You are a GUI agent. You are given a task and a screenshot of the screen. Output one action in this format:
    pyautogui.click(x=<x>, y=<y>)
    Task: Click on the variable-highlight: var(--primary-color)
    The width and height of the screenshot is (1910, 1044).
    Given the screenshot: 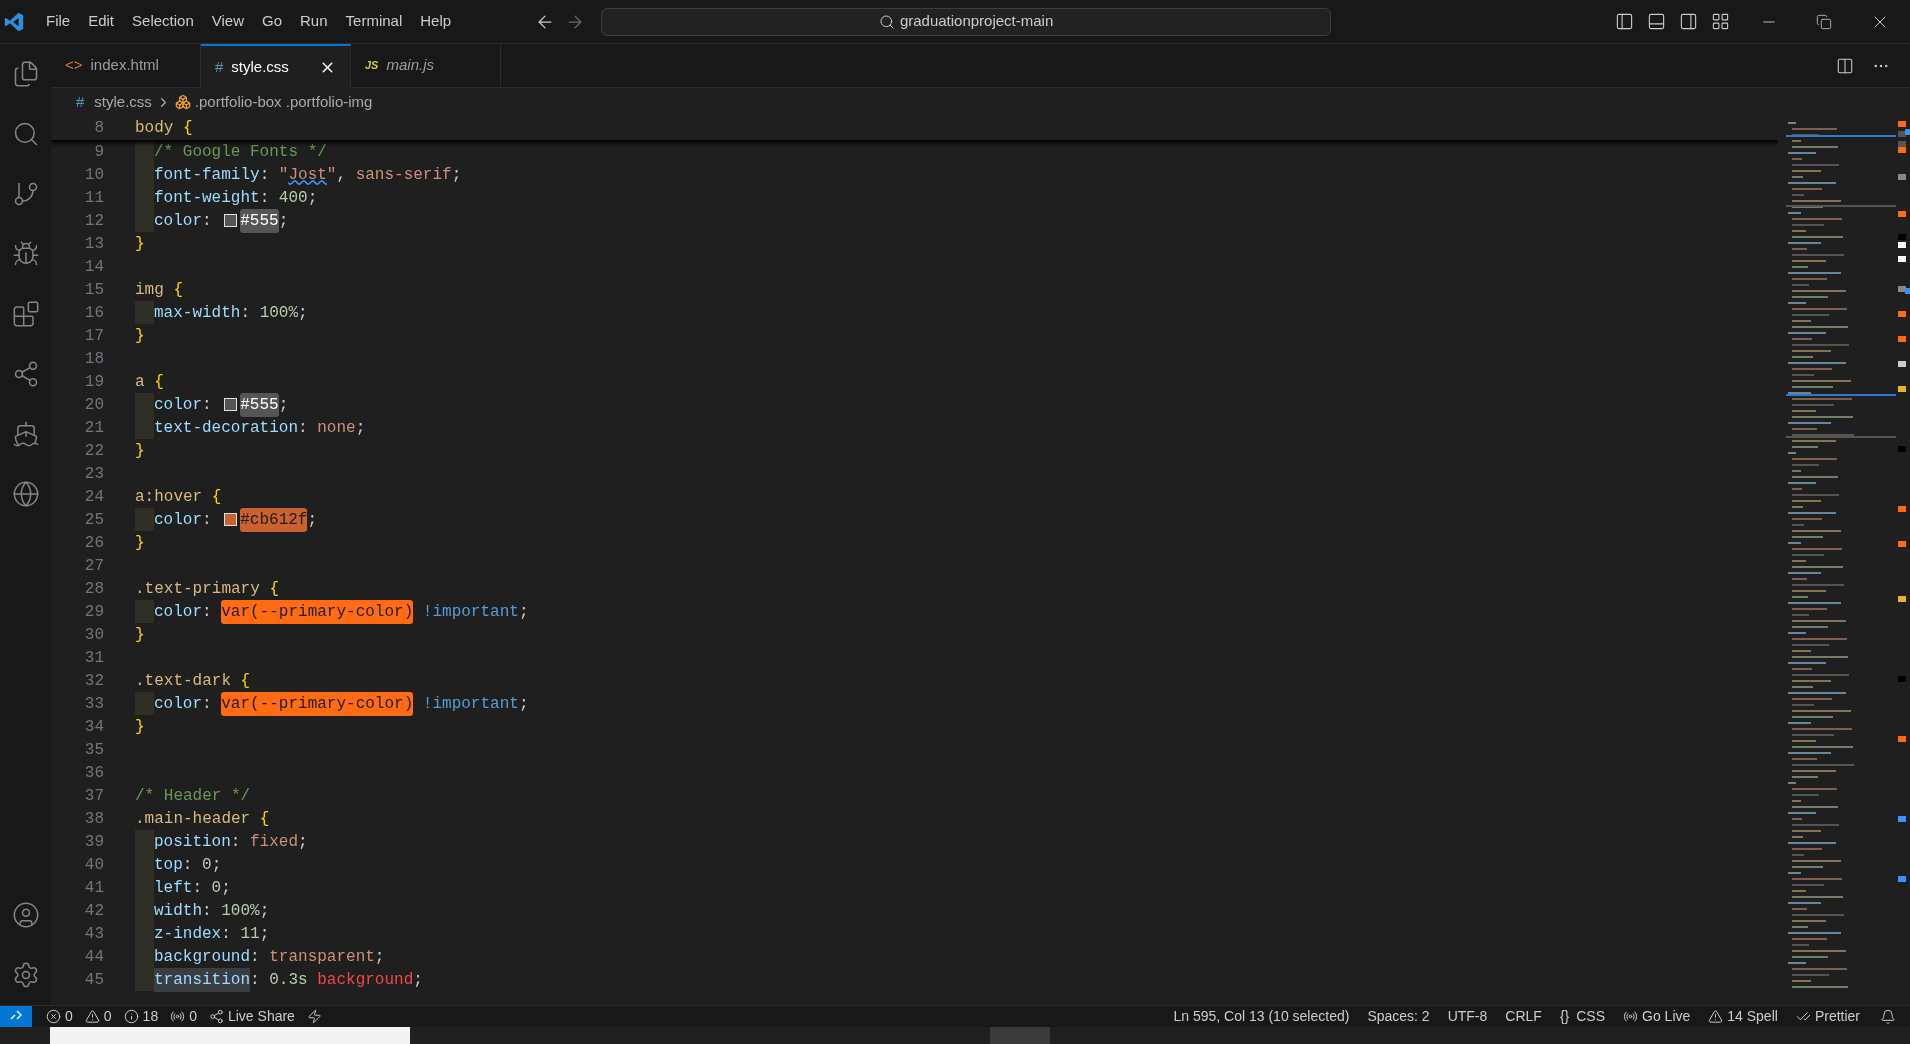 What is the action you would take?
    pyautogui.click(x=317, y=611)
    